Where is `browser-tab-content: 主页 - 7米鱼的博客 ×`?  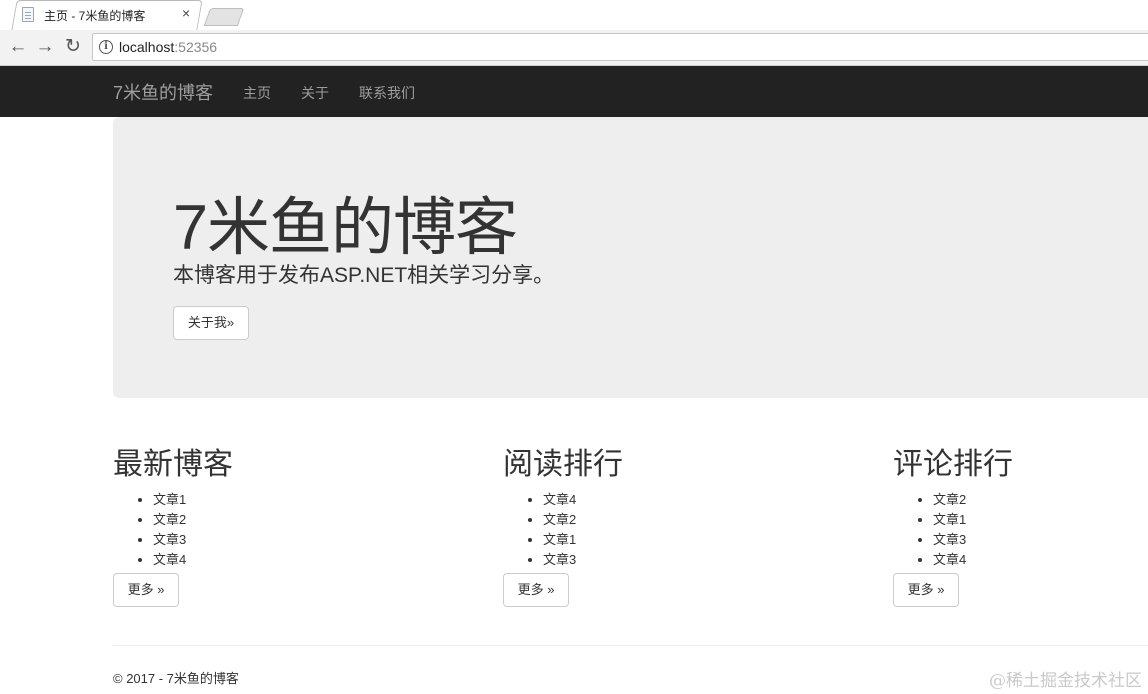
browser-tab-content: 主页 - 7米鱼的博客 × is located at coordinates (112, 15).